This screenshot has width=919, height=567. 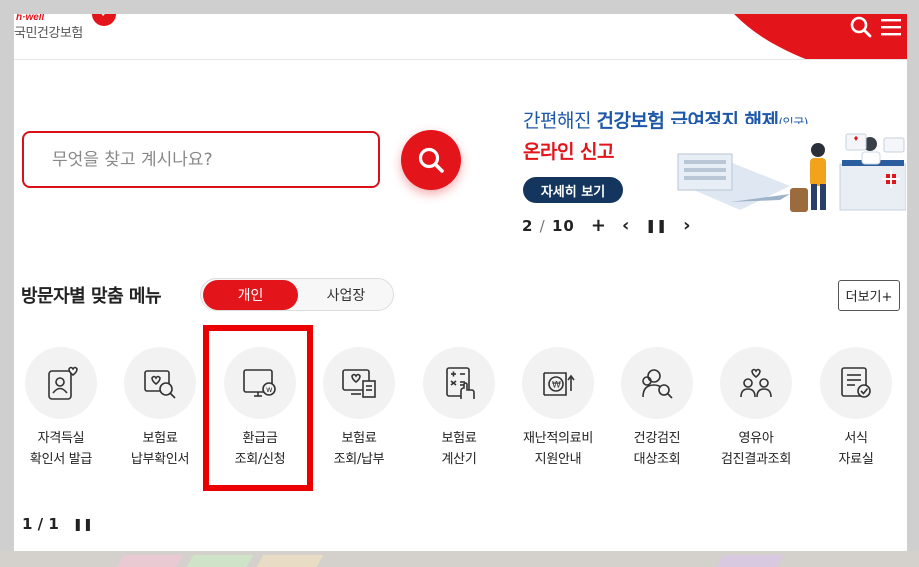 I want to click on won-support-icon: ₩, so click(x=558, y=383).